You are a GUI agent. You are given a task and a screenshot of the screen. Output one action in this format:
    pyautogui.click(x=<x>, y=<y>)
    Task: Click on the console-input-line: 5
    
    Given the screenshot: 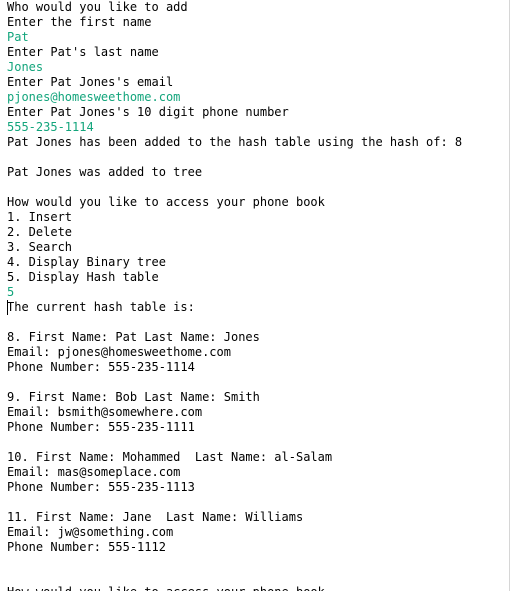 What is the action you would take?
    pyautogui.click(x=11, y=292)
    